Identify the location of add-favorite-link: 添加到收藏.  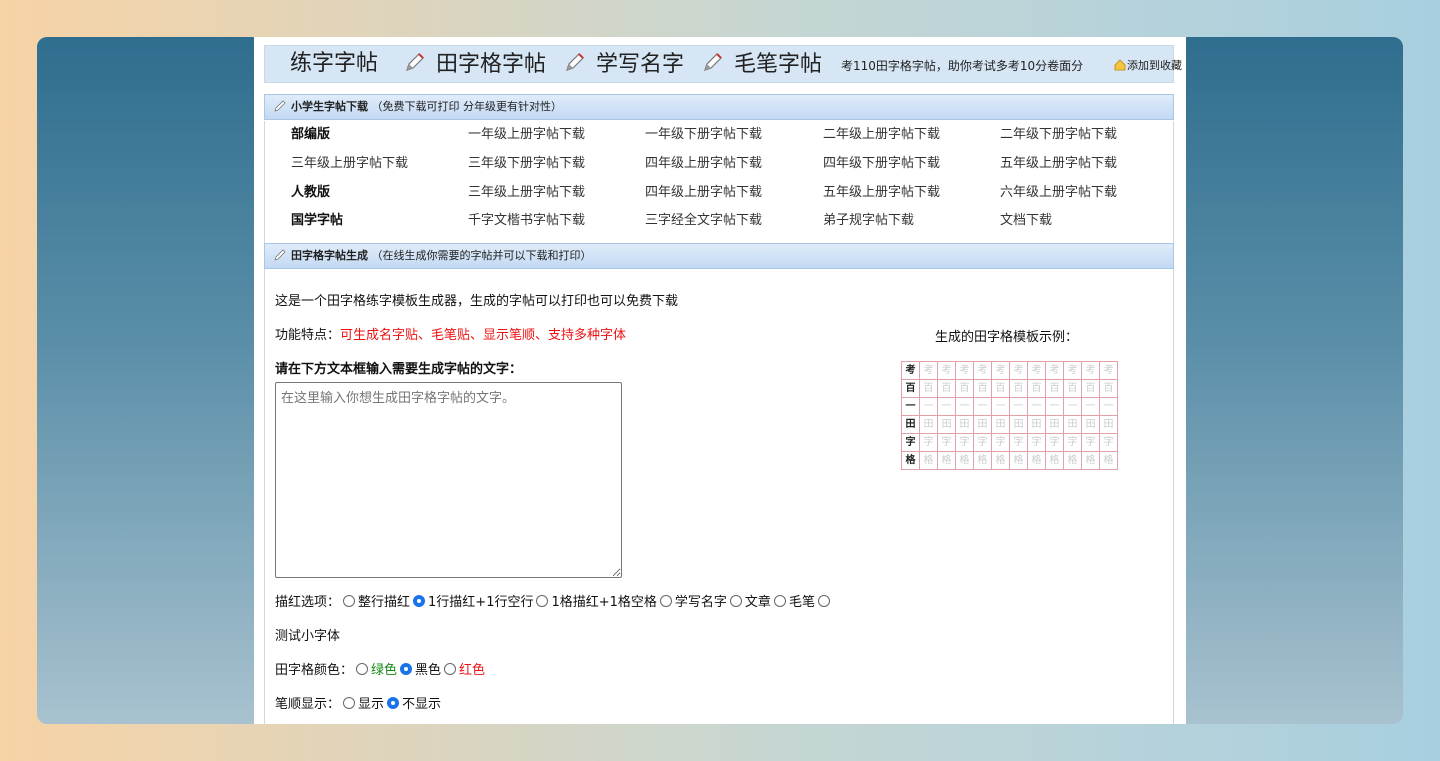
(1147, 65).